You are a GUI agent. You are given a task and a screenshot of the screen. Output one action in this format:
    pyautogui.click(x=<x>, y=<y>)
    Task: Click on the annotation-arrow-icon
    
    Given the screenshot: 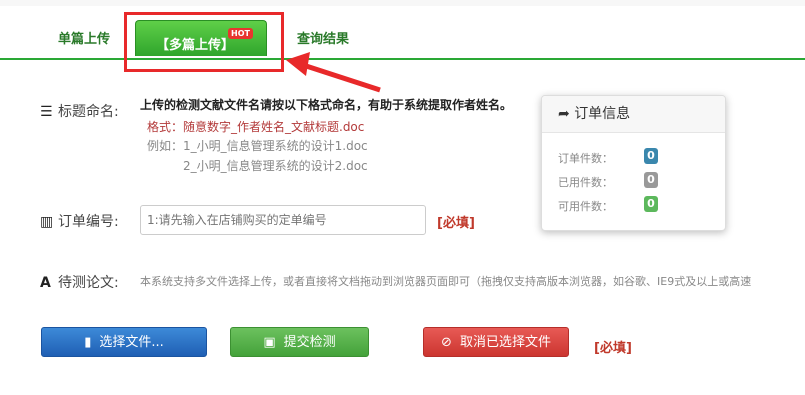 What is the action you would take?
    pyautogui.click(x=333, y=72)
    